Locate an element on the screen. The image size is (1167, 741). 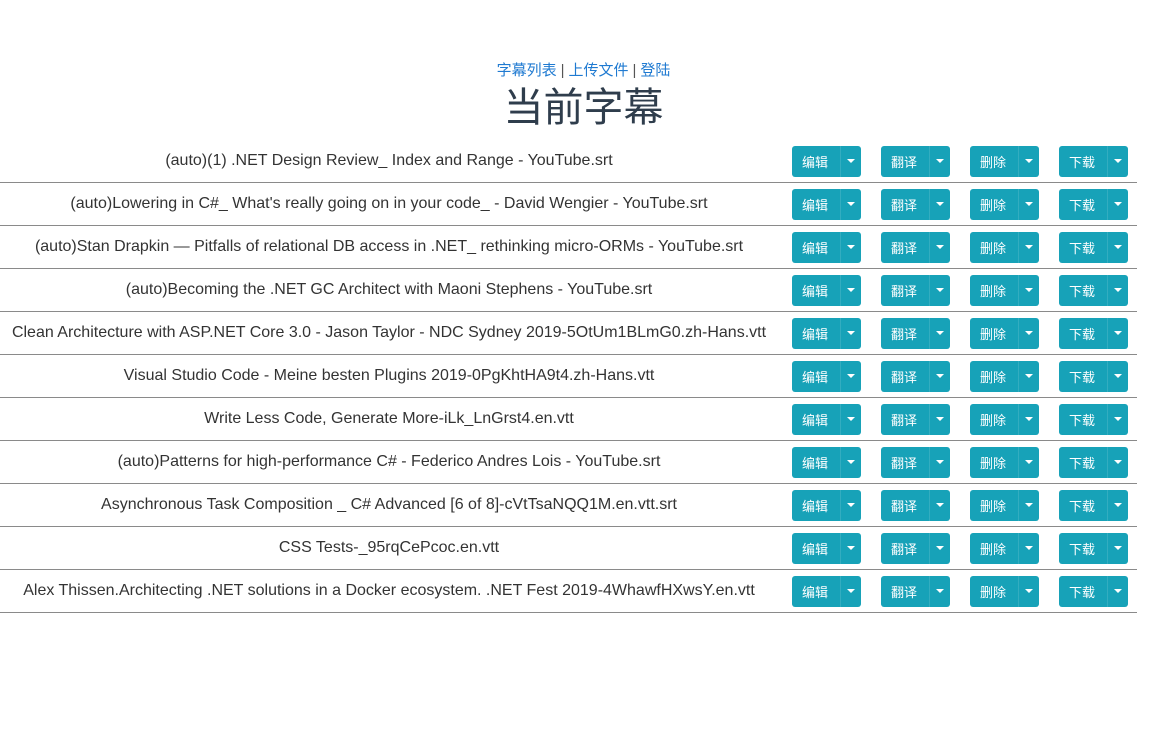
nav-link-subtitle-list: 字幕列表 is located at coordinates (527, 70).